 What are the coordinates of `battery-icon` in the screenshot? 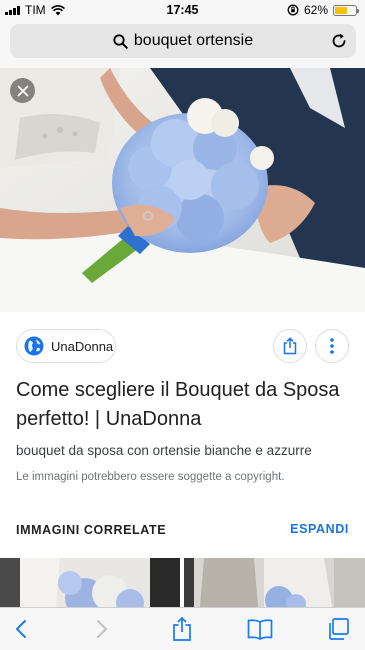 It's located at (346, 10).